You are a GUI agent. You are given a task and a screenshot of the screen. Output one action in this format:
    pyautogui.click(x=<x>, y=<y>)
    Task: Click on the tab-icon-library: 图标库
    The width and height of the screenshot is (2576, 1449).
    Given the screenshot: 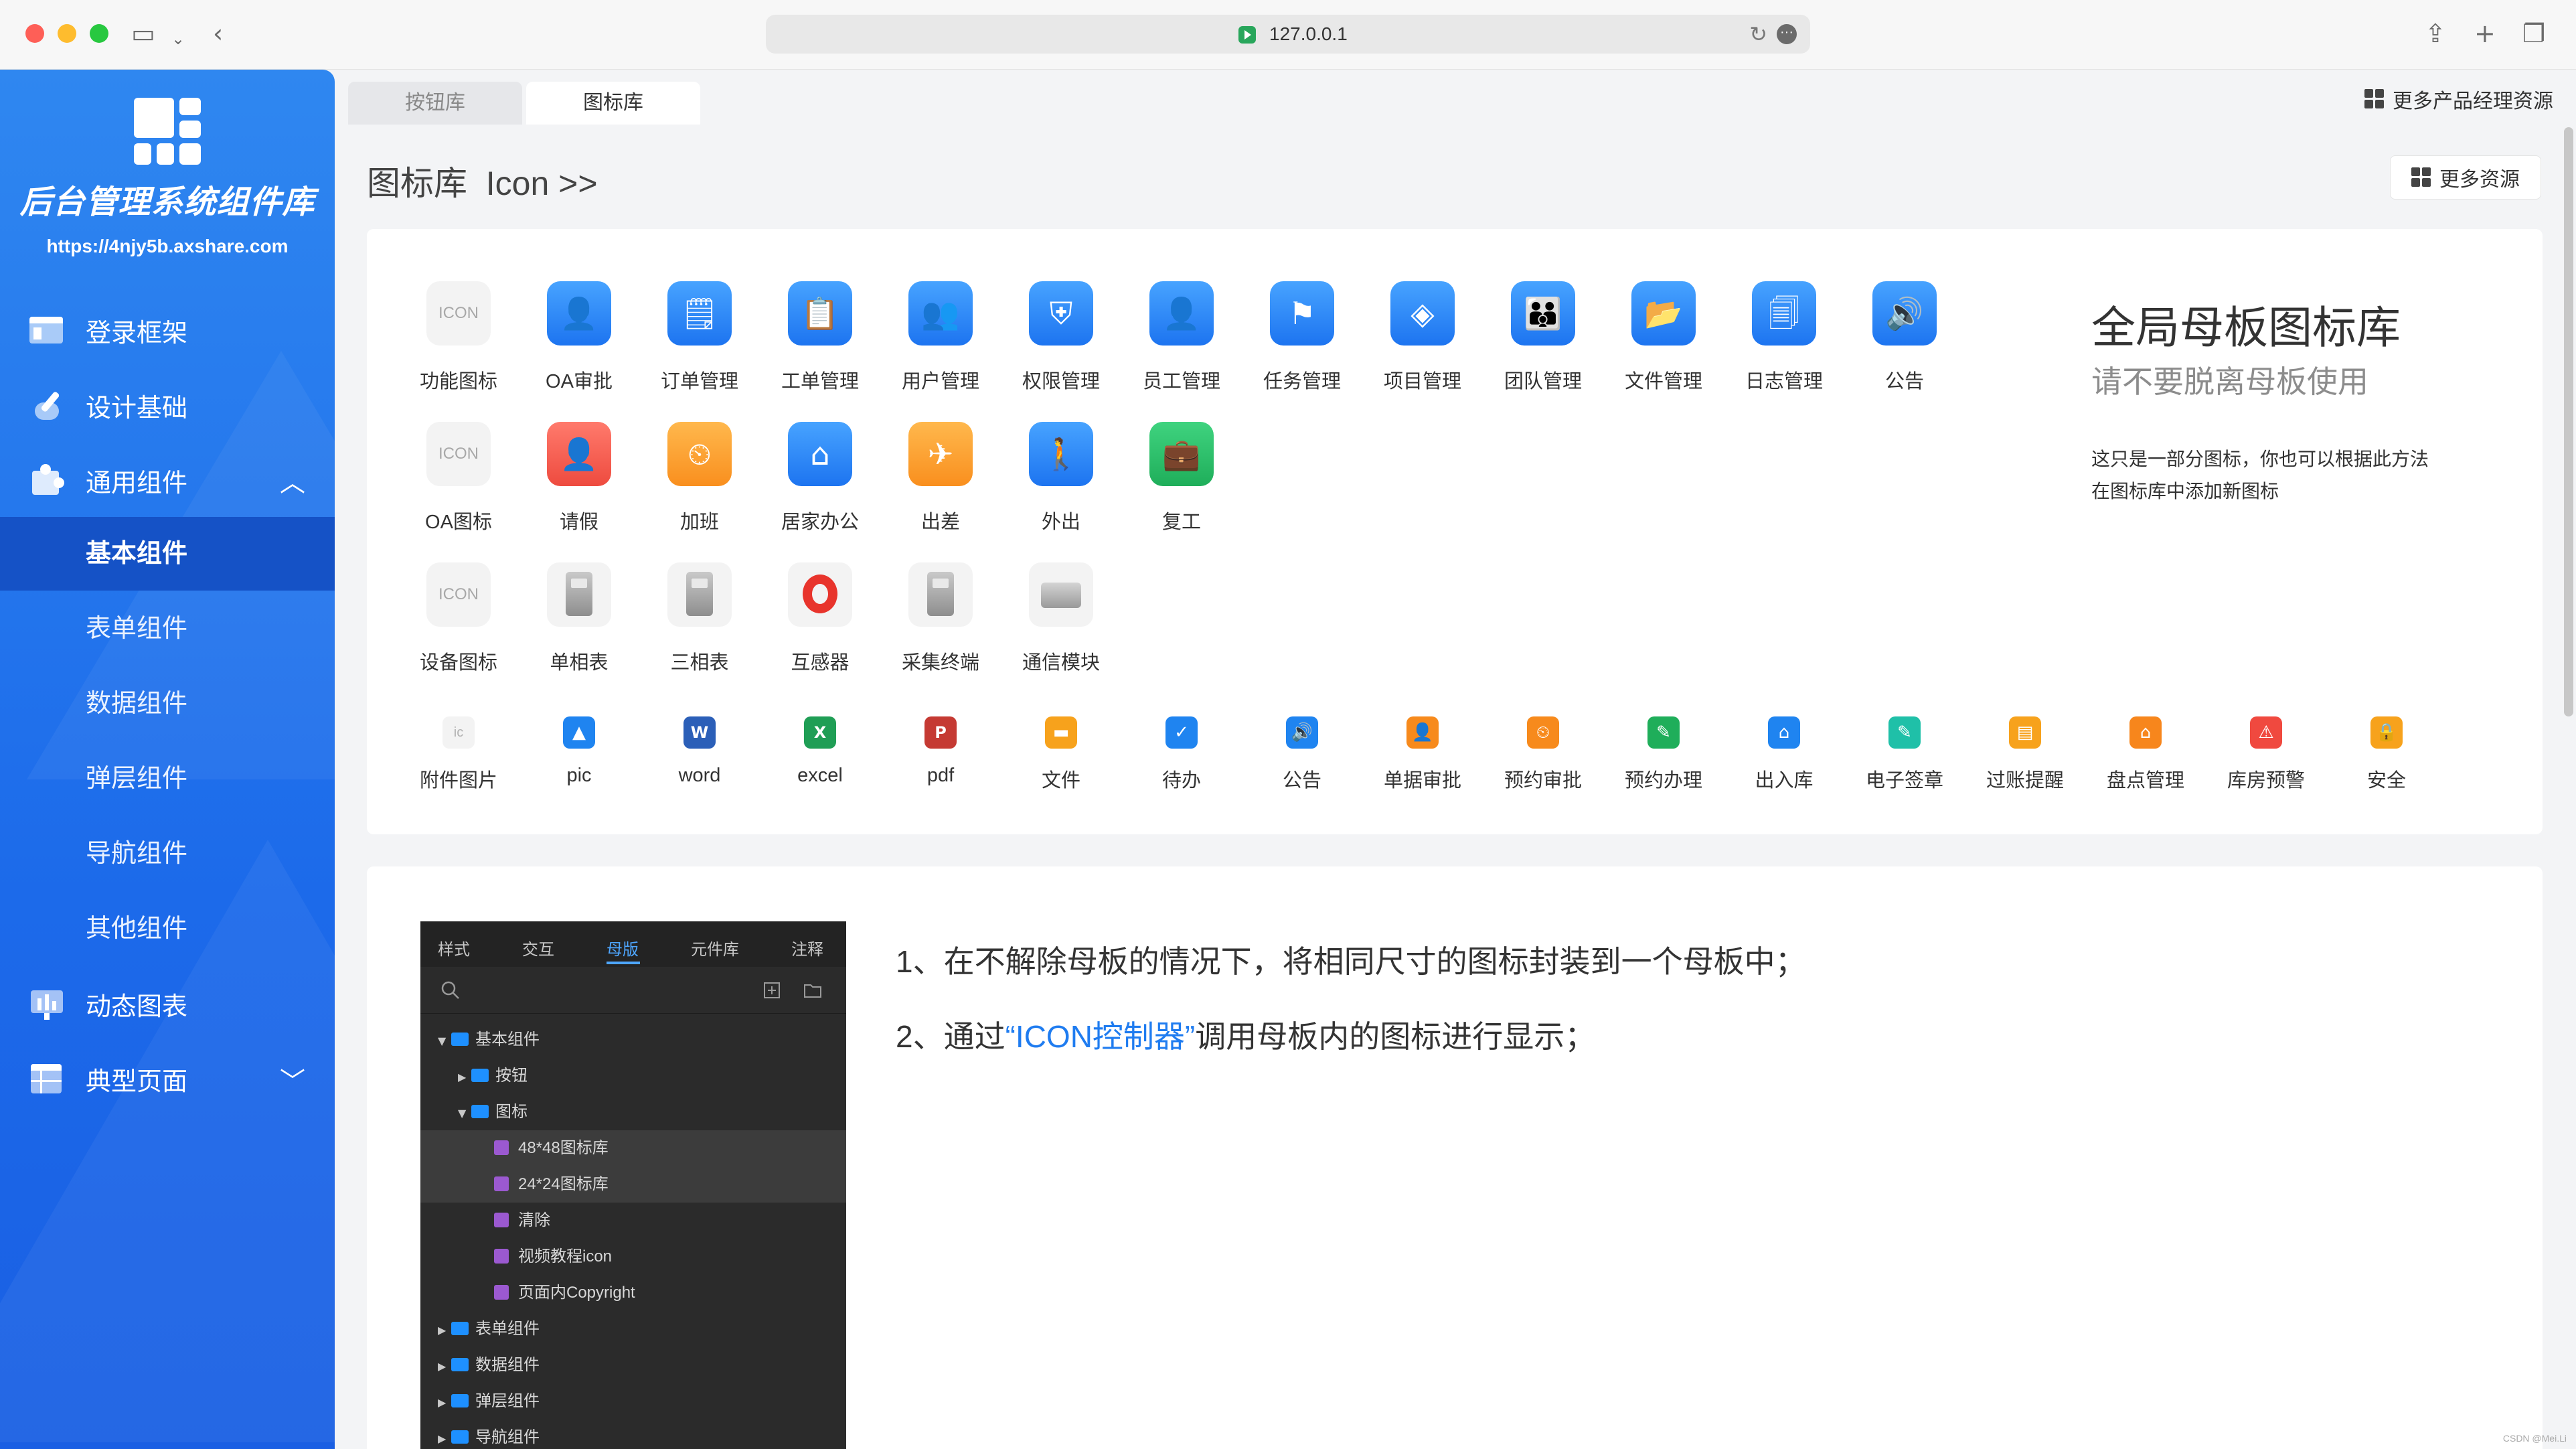 What is the action you would take?
    pyautogui.click(x=613, y=103)
    